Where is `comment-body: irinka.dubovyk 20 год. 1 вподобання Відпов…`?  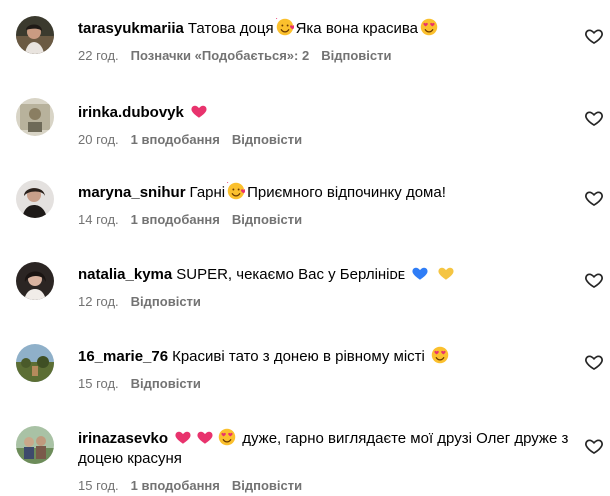
comment-body: irinka.dubovyk 20 год. 1 вподобання Відпов… is located at coordinates (324, 125).